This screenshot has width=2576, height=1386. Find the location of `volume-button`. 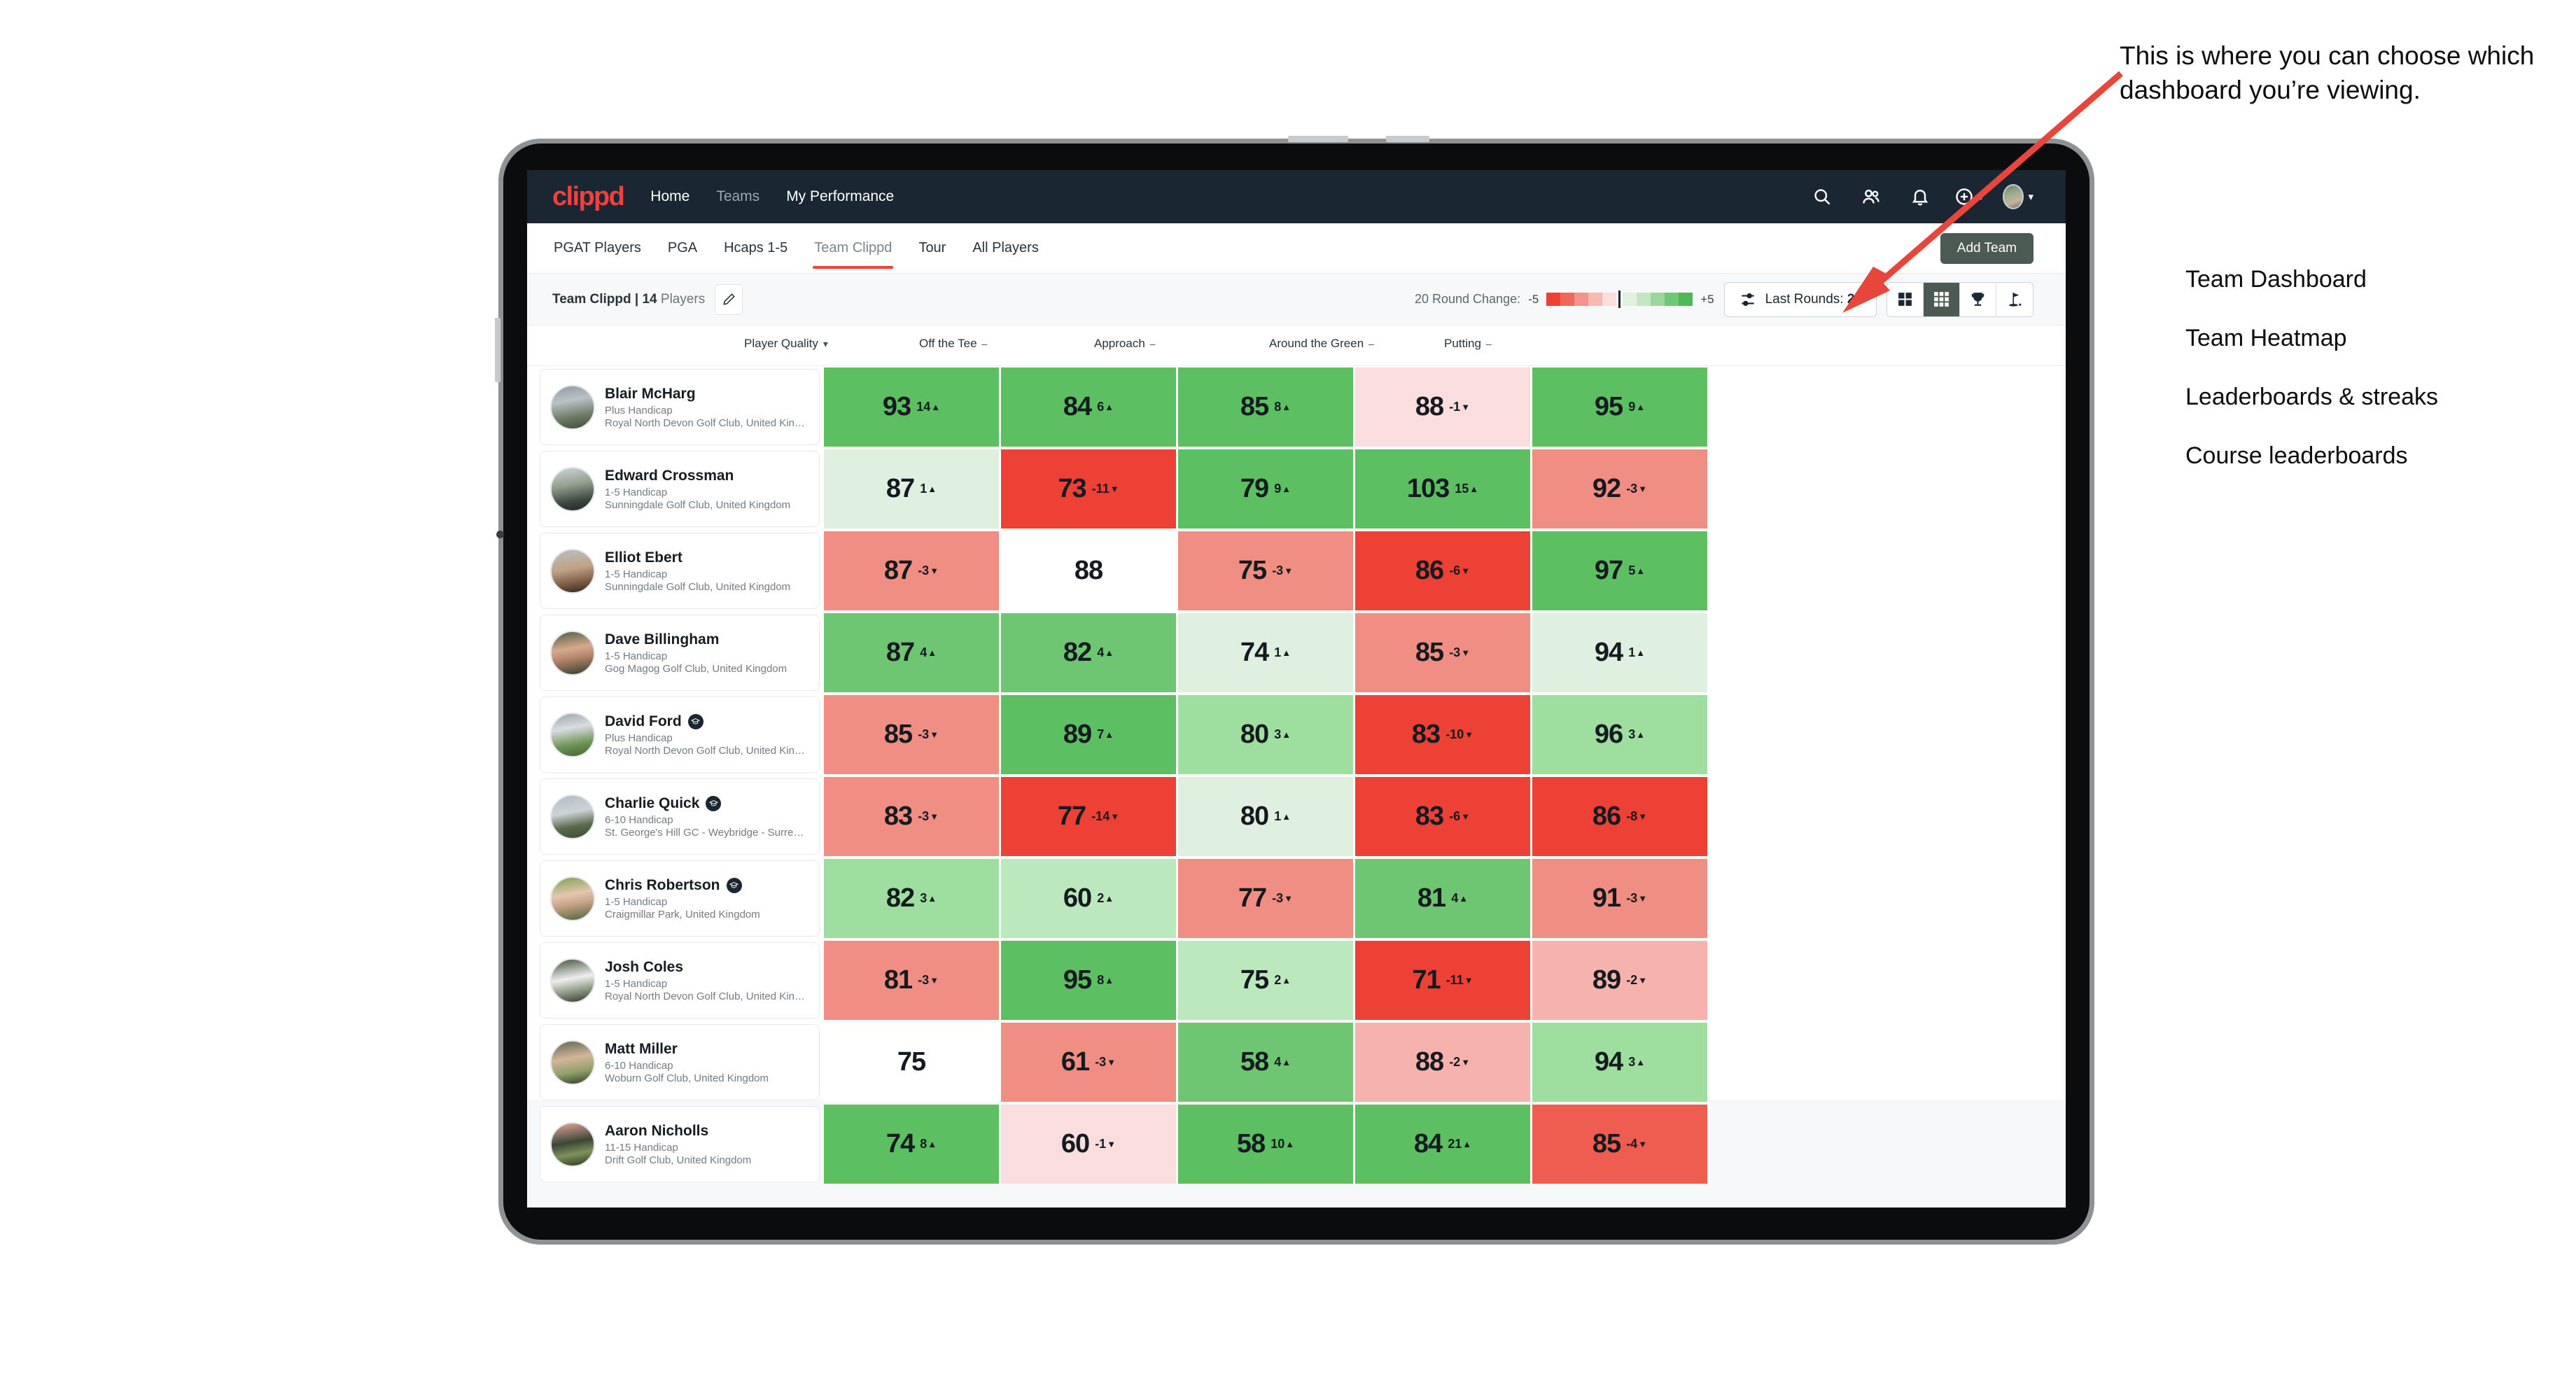

volume-button is located at coordinates (1407, 139).